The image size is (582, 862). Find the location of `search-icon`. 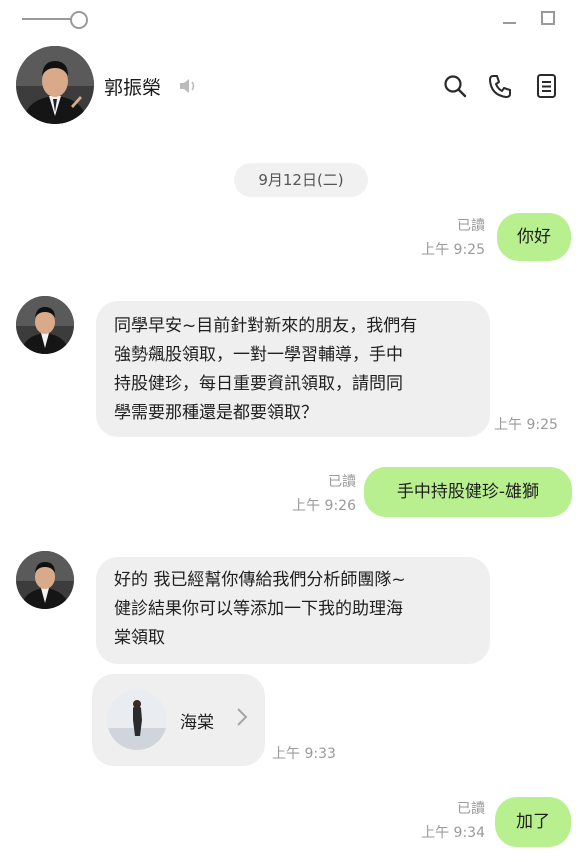

search-icon is located at coordinates (455, 86).